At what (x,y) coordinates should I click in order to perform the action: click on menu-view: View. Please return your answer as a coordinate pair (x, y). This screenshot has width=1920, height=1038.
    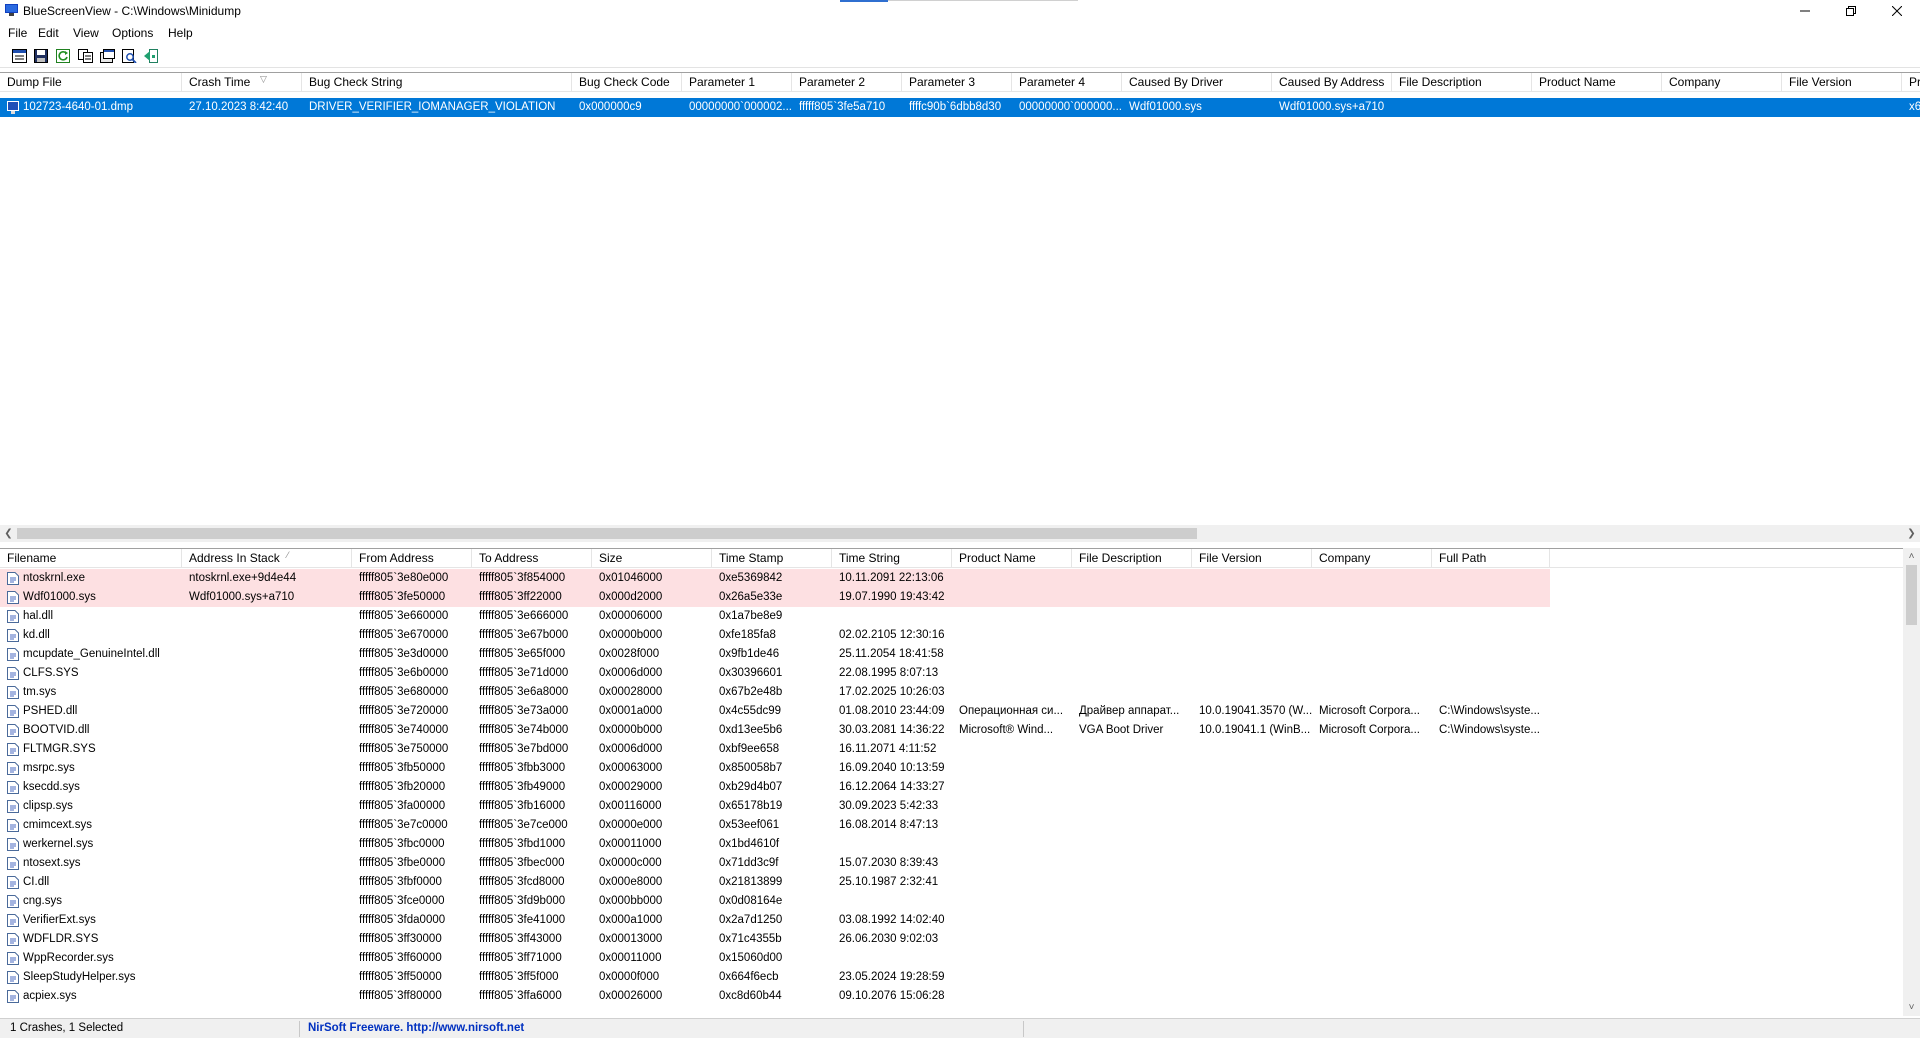
    Looking at the image, I should click on (86, 33).